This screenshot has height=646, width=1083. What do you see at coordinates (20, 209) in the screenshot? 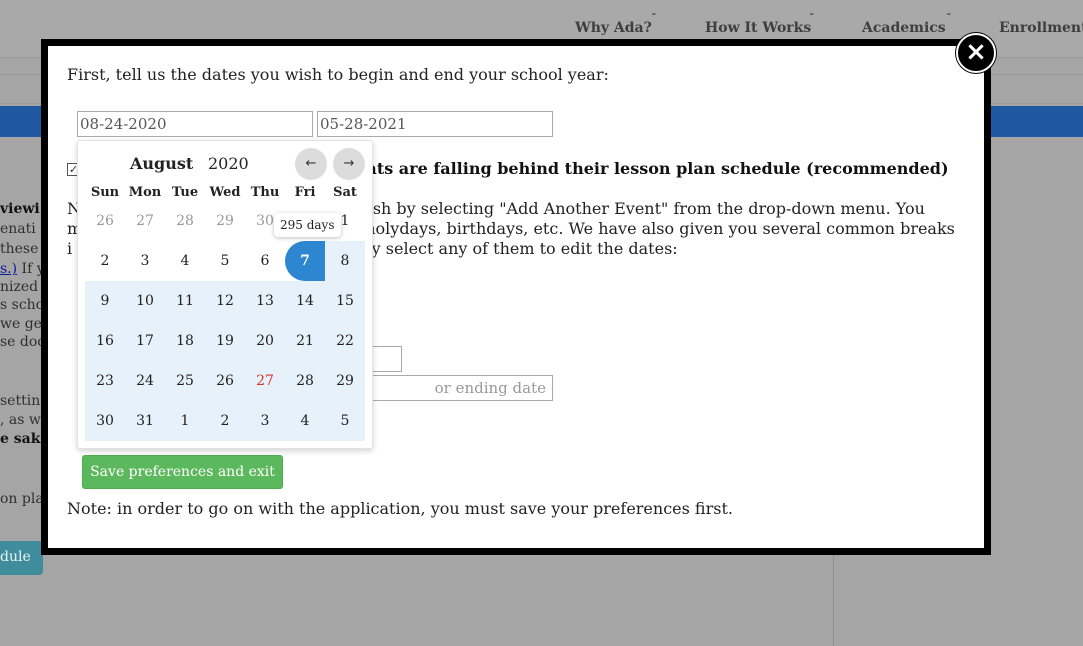
I see `bg-text: viewi` at bounding box center [20, 209].